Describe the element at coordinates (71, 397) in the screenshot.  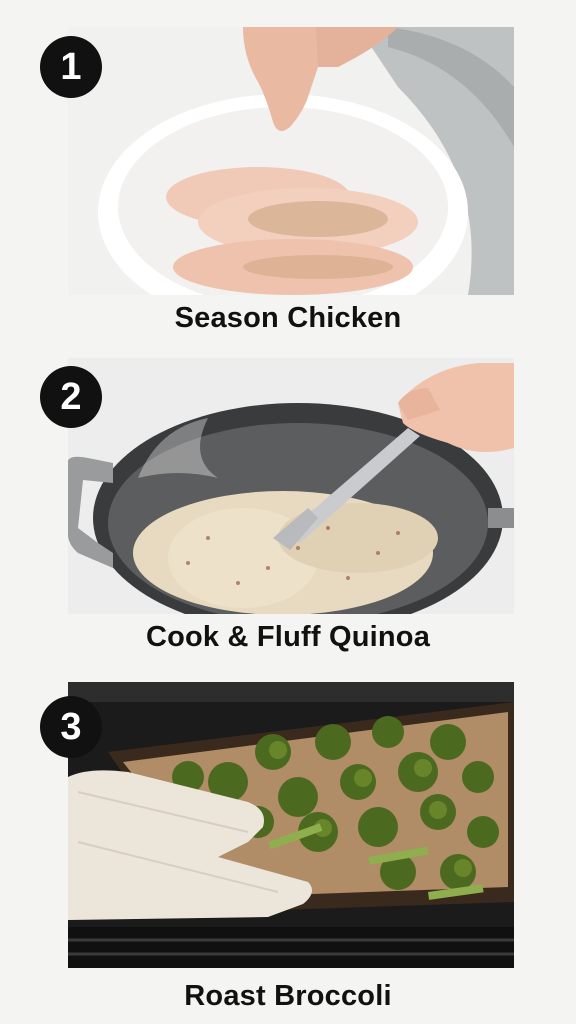
I see `step-number-badge: 2` at that location.